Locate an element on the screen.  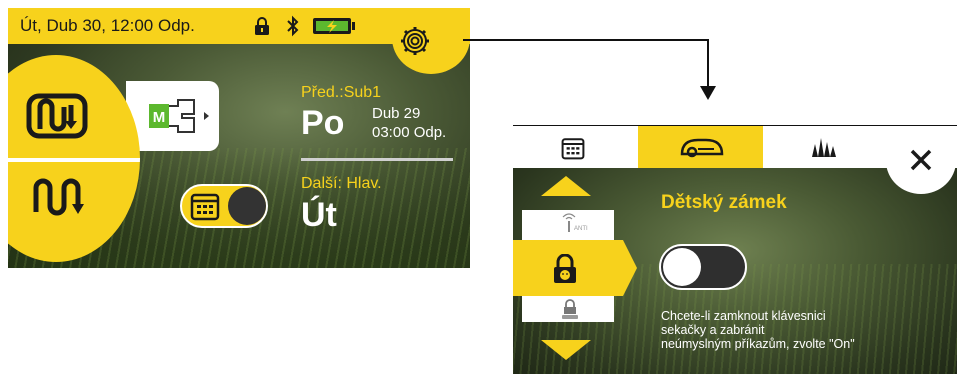
loop-mode-icon is located at coordinates (57, 116).